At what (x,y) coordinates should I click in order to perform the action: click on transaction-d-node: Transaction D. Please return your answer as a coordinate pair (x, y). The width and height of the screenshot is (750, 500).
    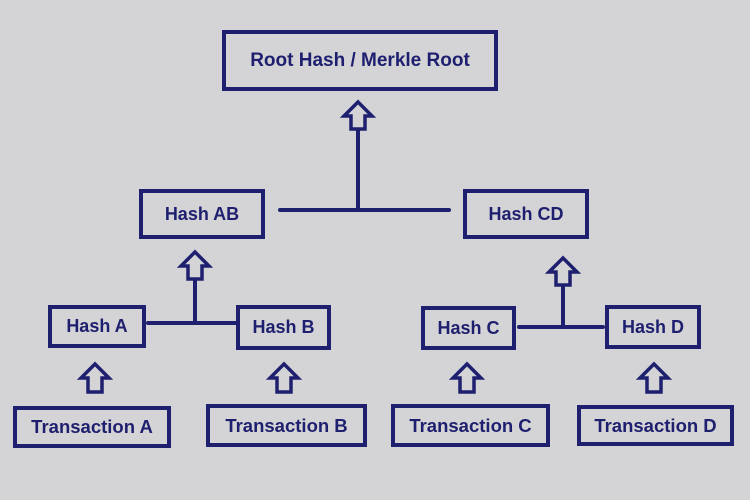
    Looking at the image, I should click on (655, 425).